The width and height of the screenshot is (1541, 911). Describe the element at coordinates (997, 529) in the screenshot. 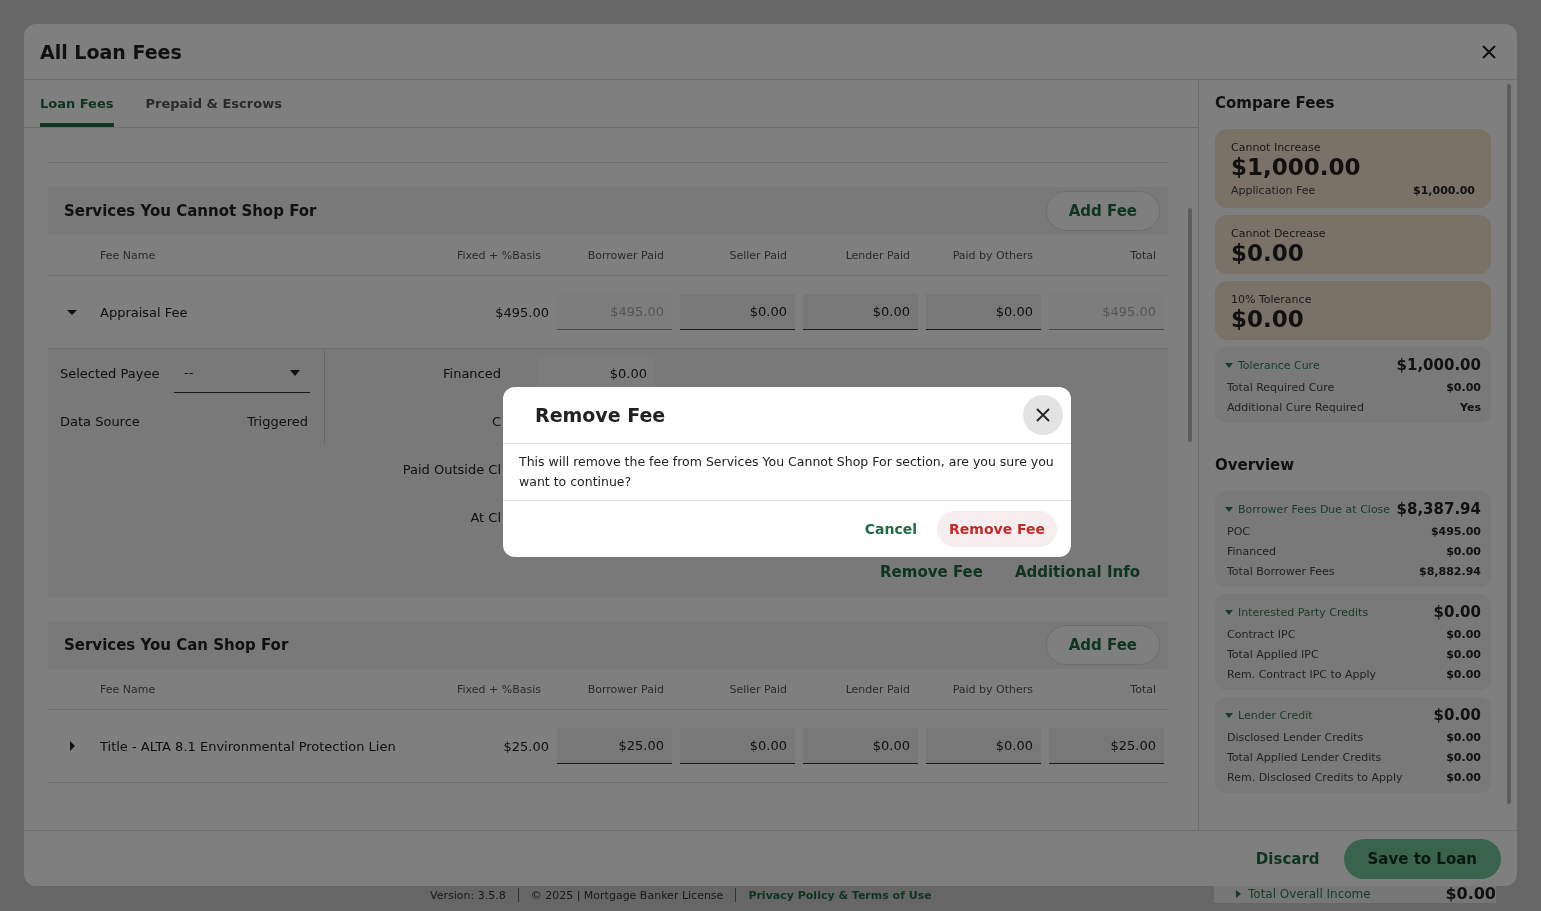

I see `remove-fee-button: Remove Fee` at that location.